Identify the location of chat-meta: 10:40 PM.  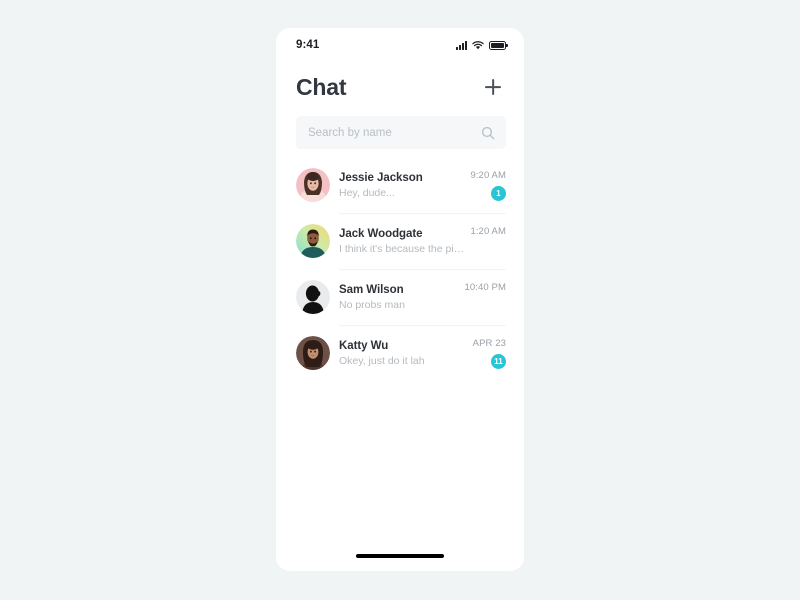
(482, 297).